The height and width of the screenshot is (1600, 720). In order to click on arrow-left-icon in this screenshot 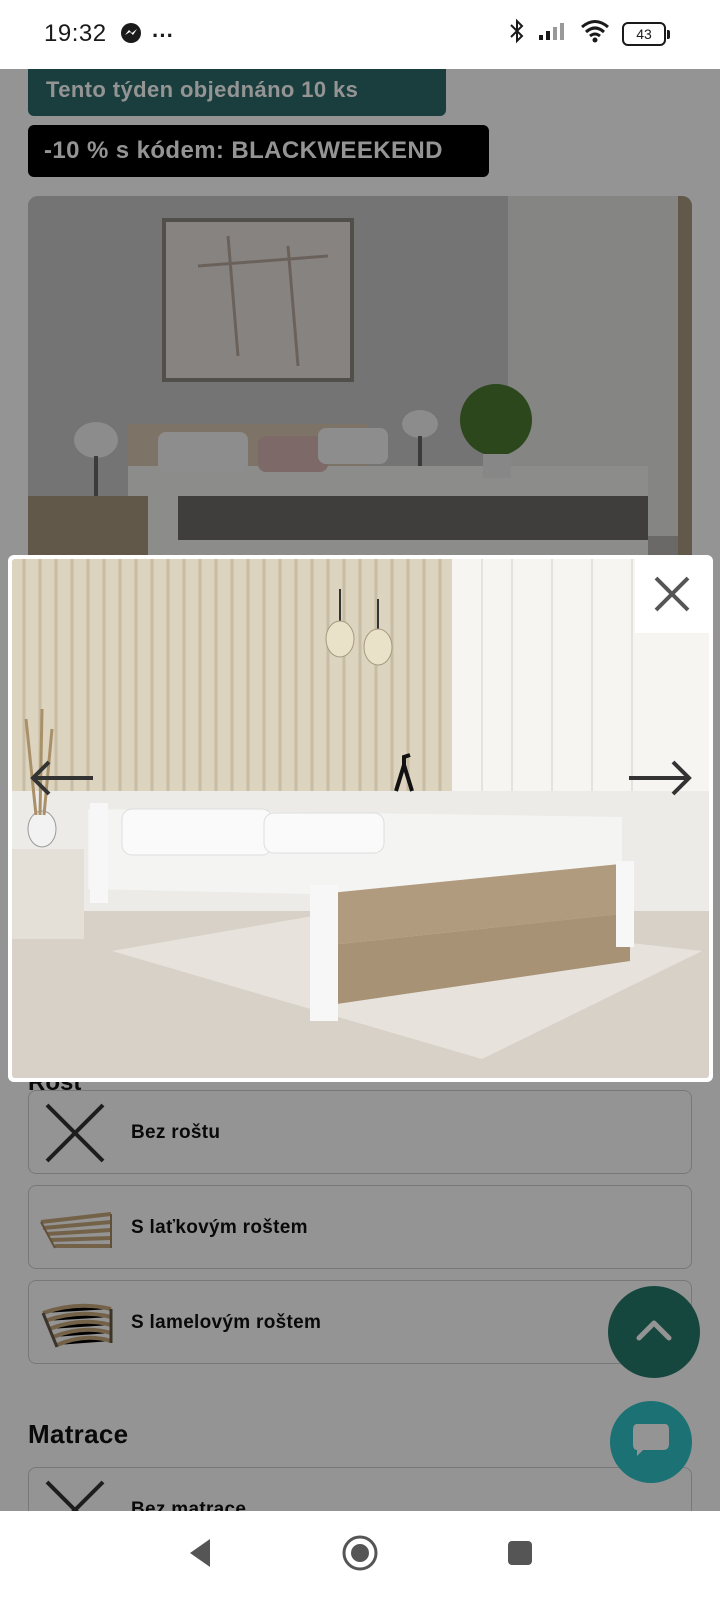, I will do `click(62, 780)`.